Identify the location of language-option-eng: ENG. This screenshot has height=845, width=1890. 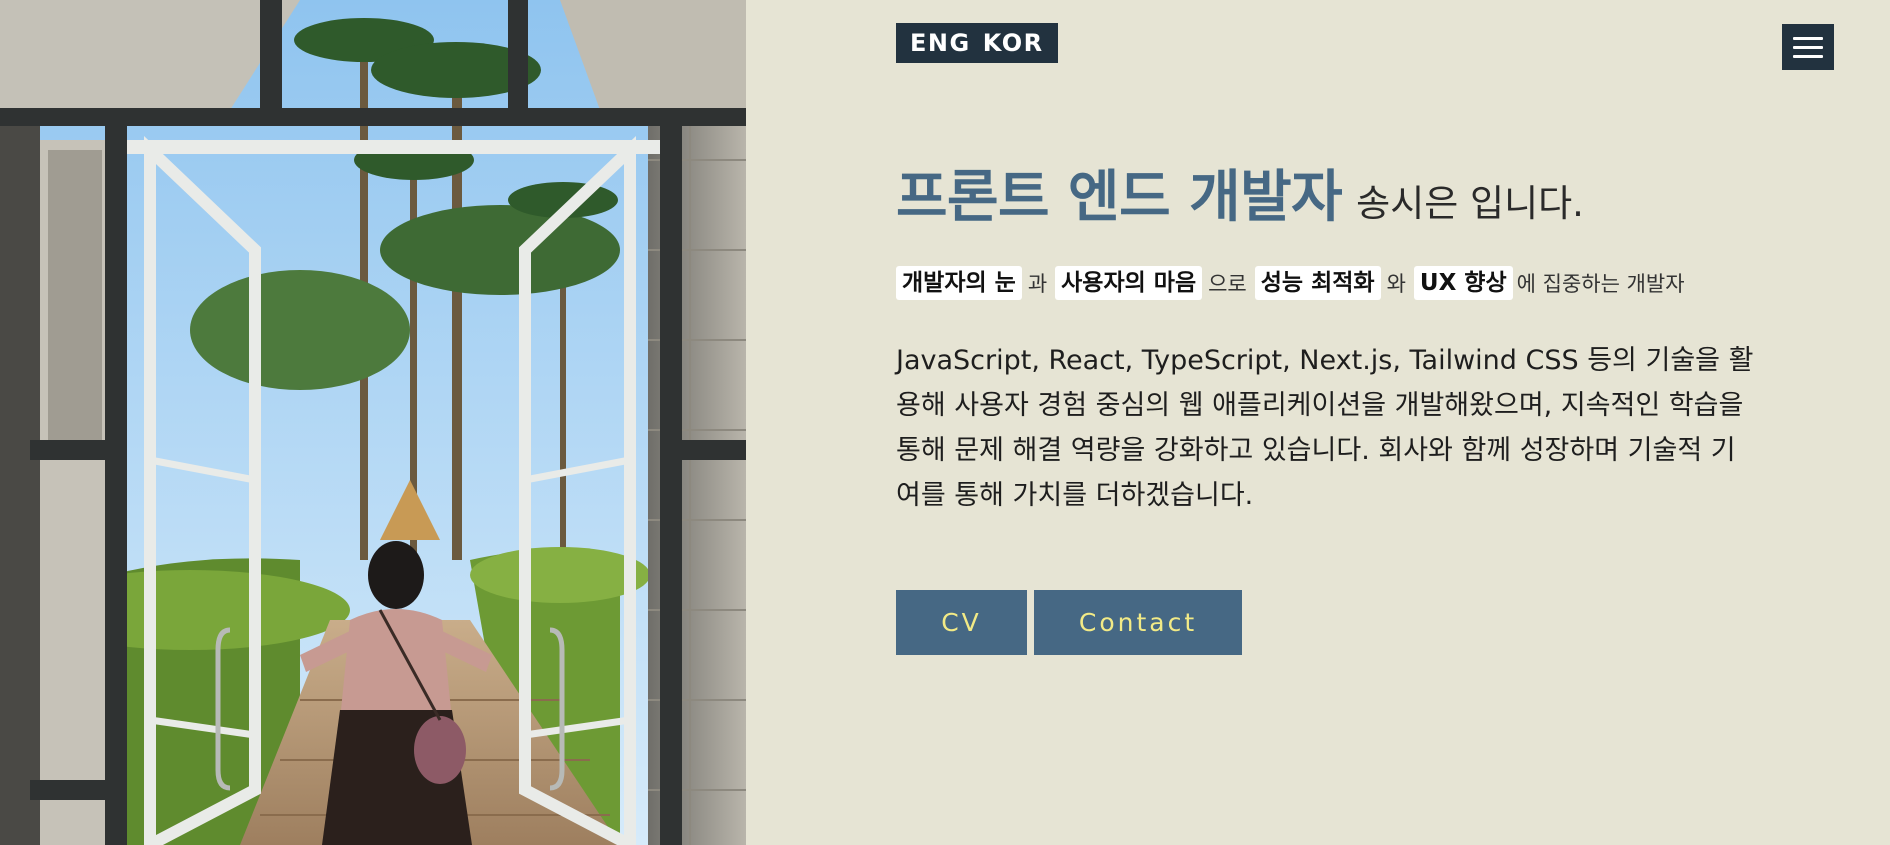
(940, 43).